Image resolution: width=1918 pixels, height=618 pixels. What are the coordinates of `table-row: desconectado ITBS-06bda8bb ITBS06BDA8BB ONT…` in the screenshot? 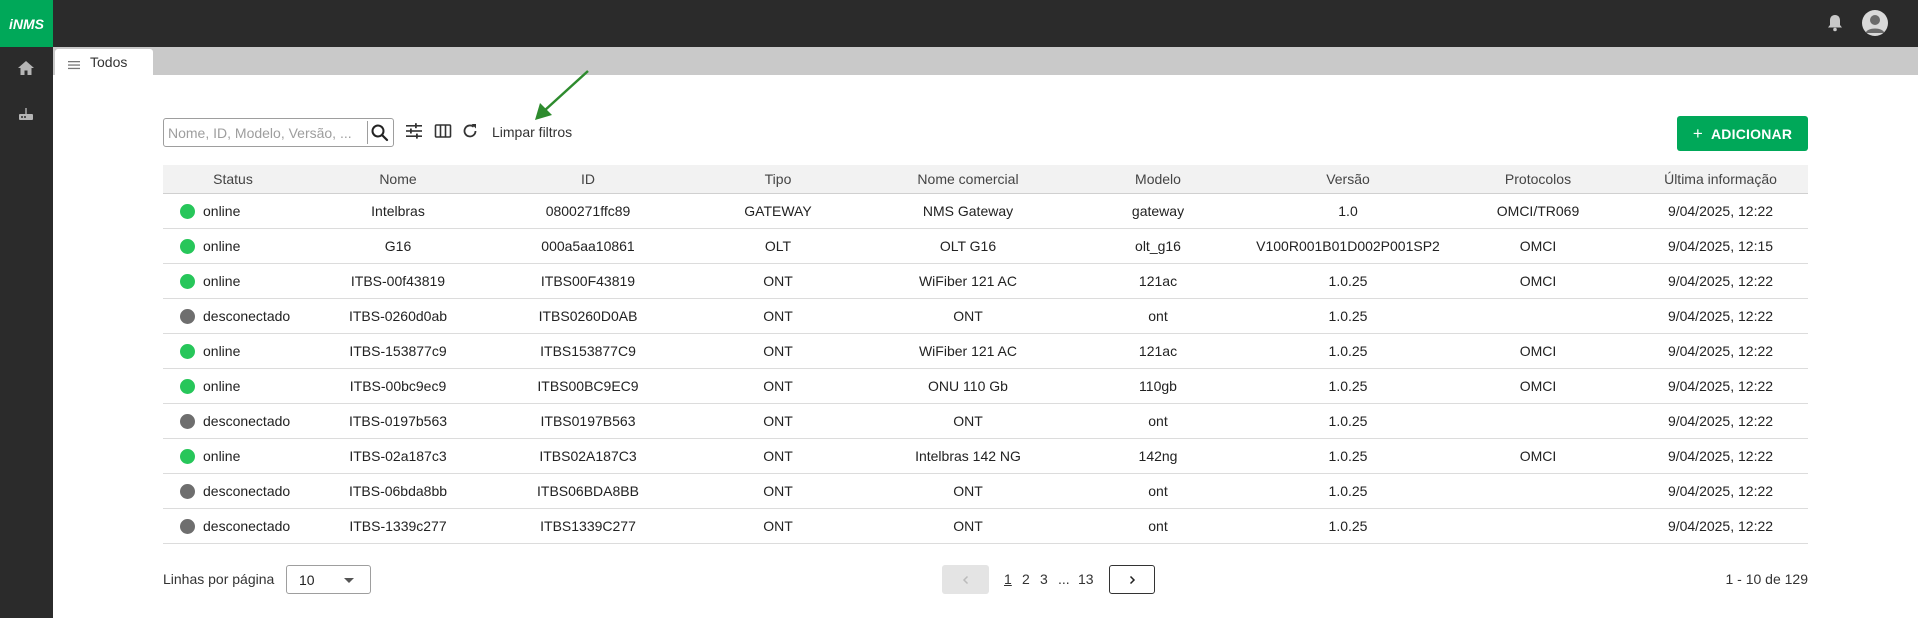 It's located at (985, 491).